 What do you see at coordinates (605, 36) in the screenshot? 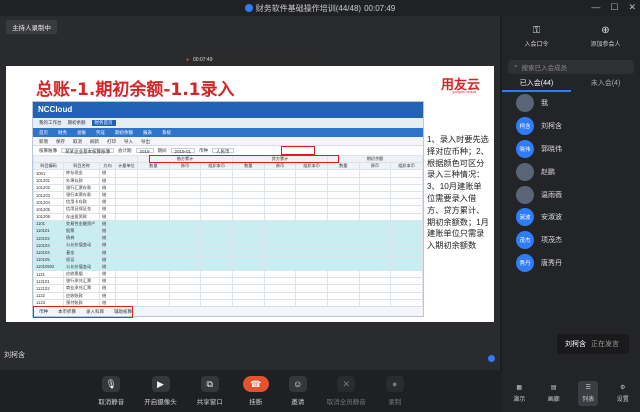
I see `panel-action-button: ⊕ 添加参会人` at bounding box center [605, 36].